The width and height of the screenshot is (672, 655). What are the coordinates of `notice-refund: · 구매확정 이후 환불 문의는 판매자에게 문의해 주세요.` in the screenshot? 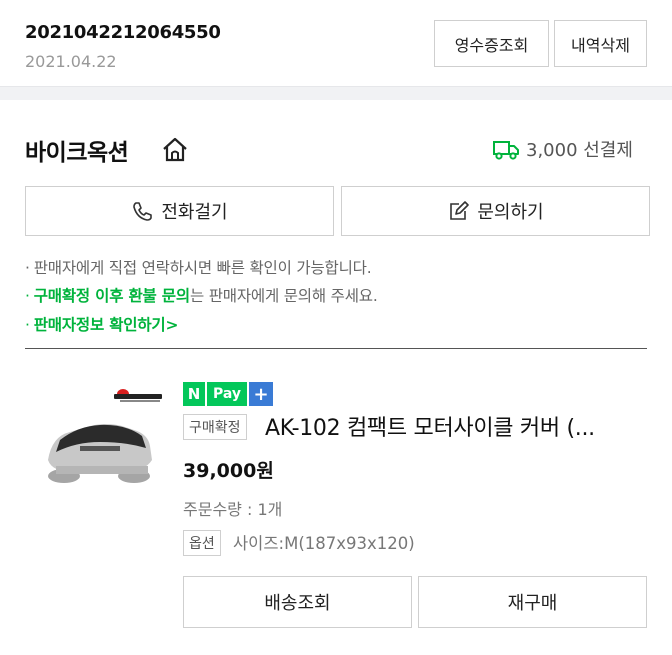 It's located at (201, 296).